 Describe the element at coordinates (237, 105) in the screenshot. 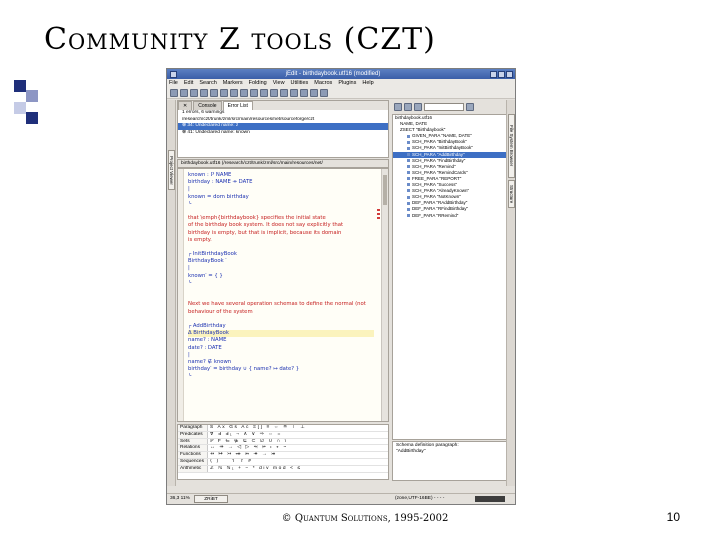

I see `tab-error-list: Error List` at that location.